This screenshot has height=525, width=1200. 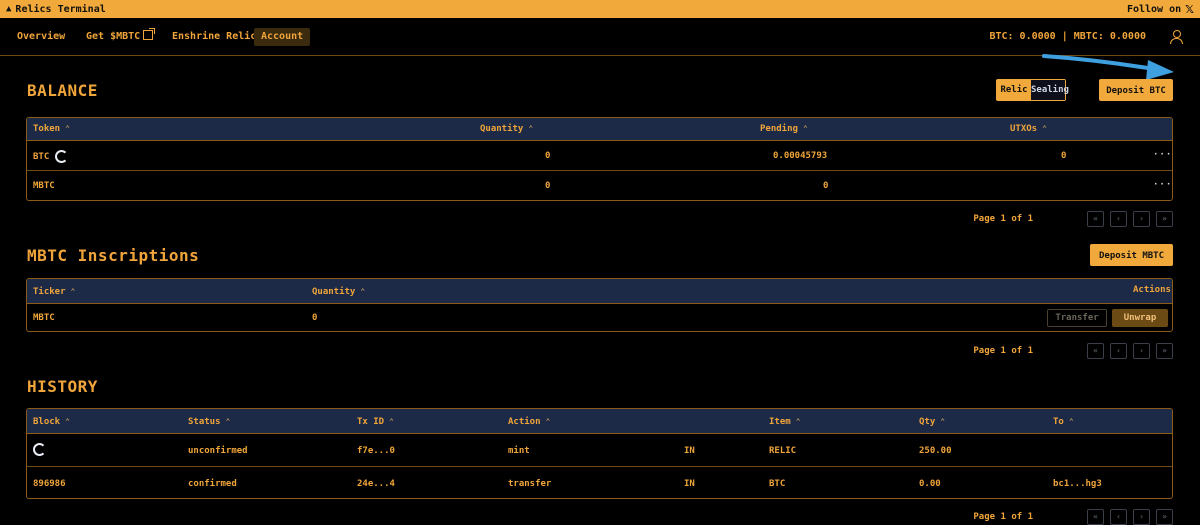 I want to click on col-token: Token ⌃, so click(x=51, y=129).